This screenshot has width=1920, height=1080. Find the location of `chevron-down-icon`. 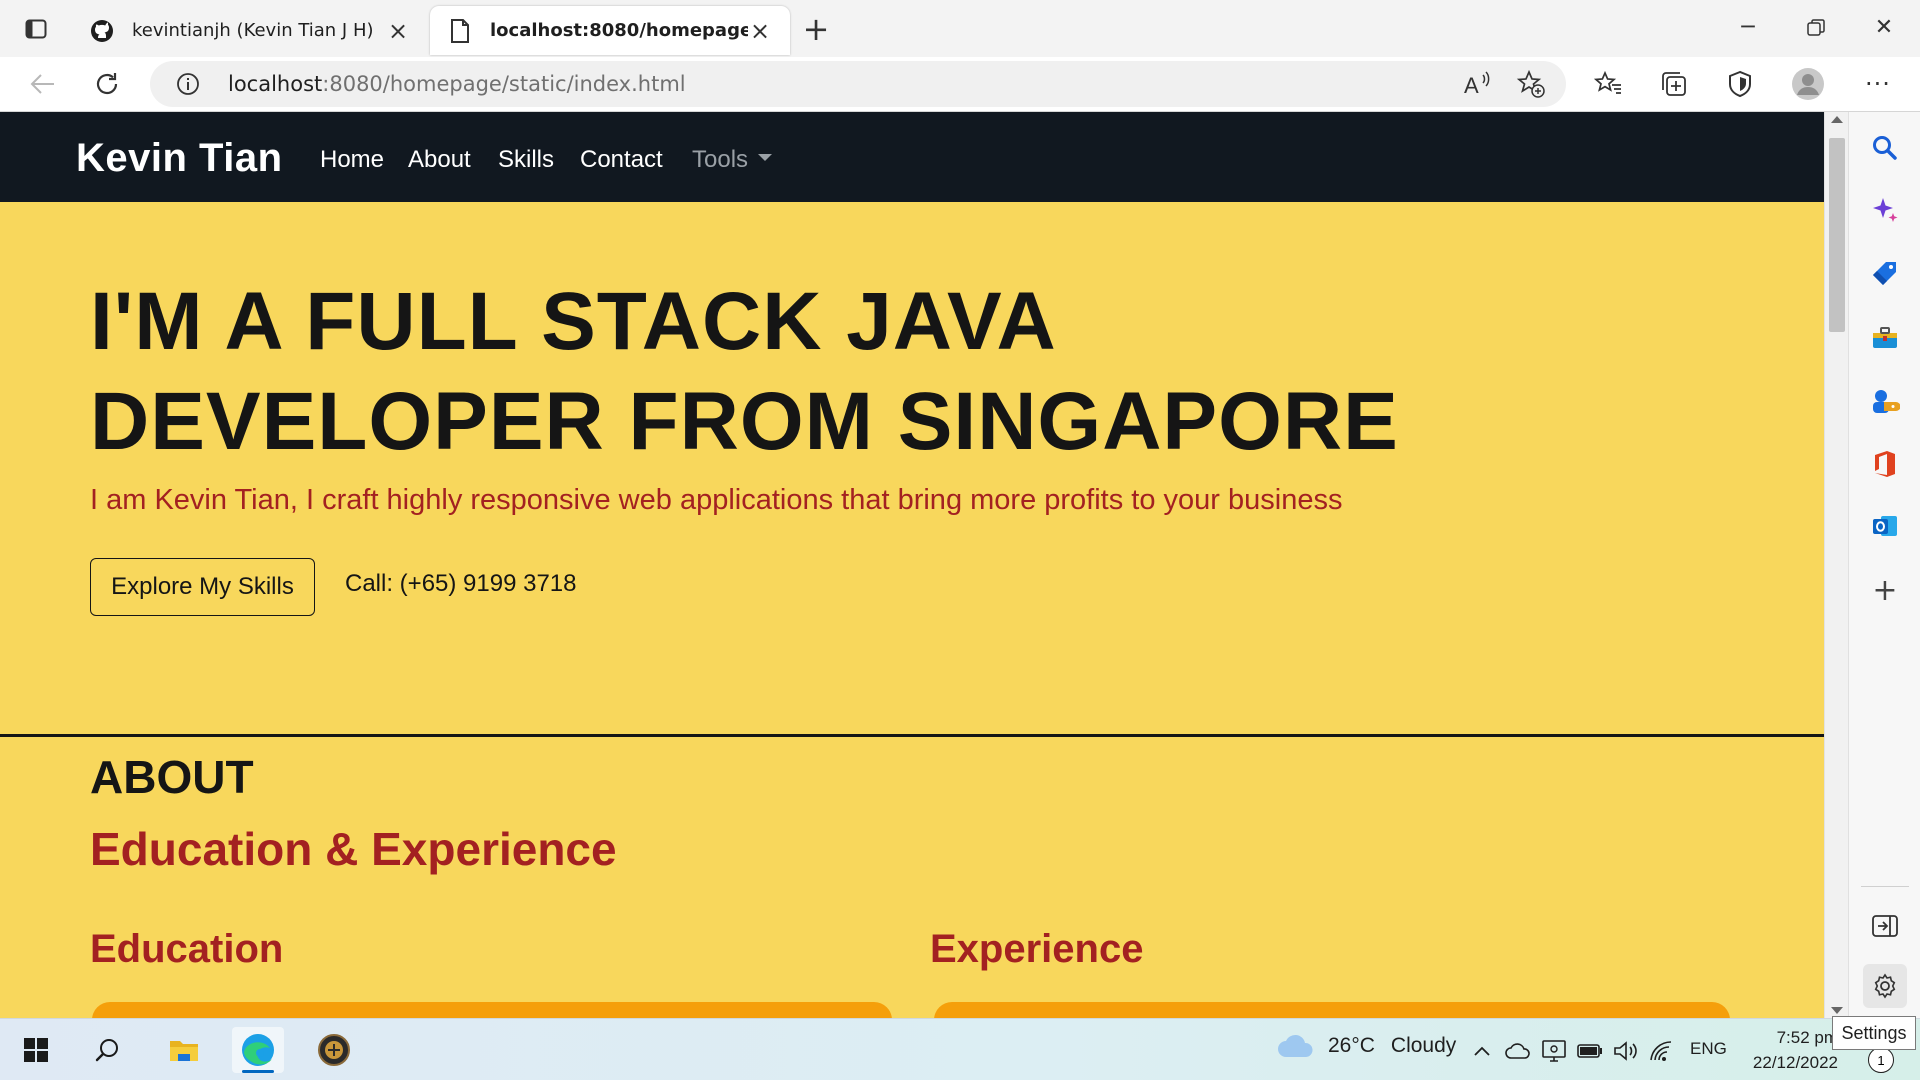

chevron-down-icon is located at coordinates (765, 158).